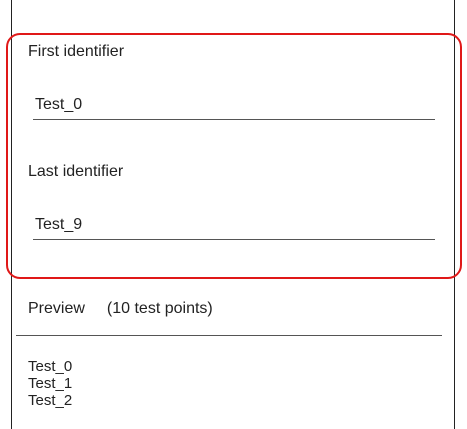  What do you see at coordinates (11, 214) in the screenshot?
I see `panel-left-border` at bounding box center [11, 214].